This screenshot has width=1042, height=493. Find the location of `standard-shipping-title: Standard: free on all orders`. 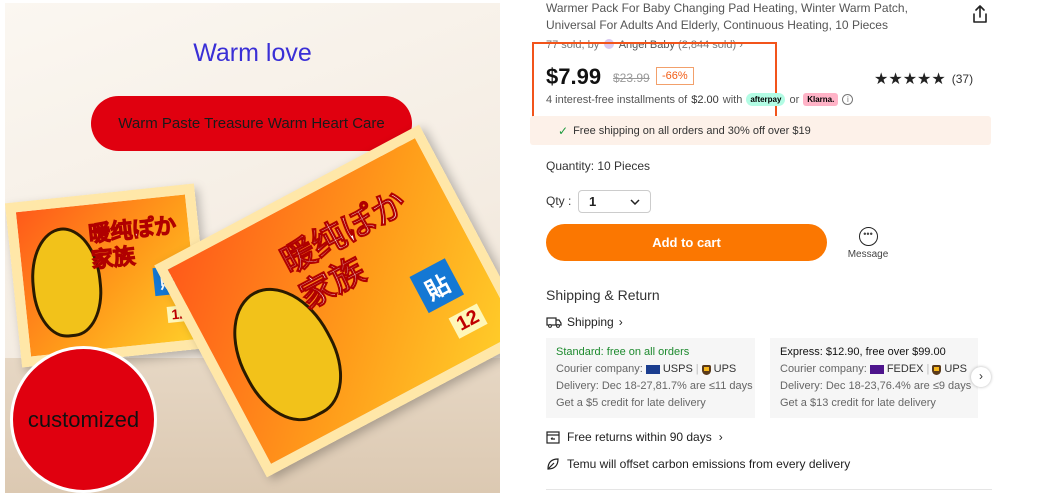

standard-shipping-title: Standard: free on all orders is located at coordinates (623, 352).